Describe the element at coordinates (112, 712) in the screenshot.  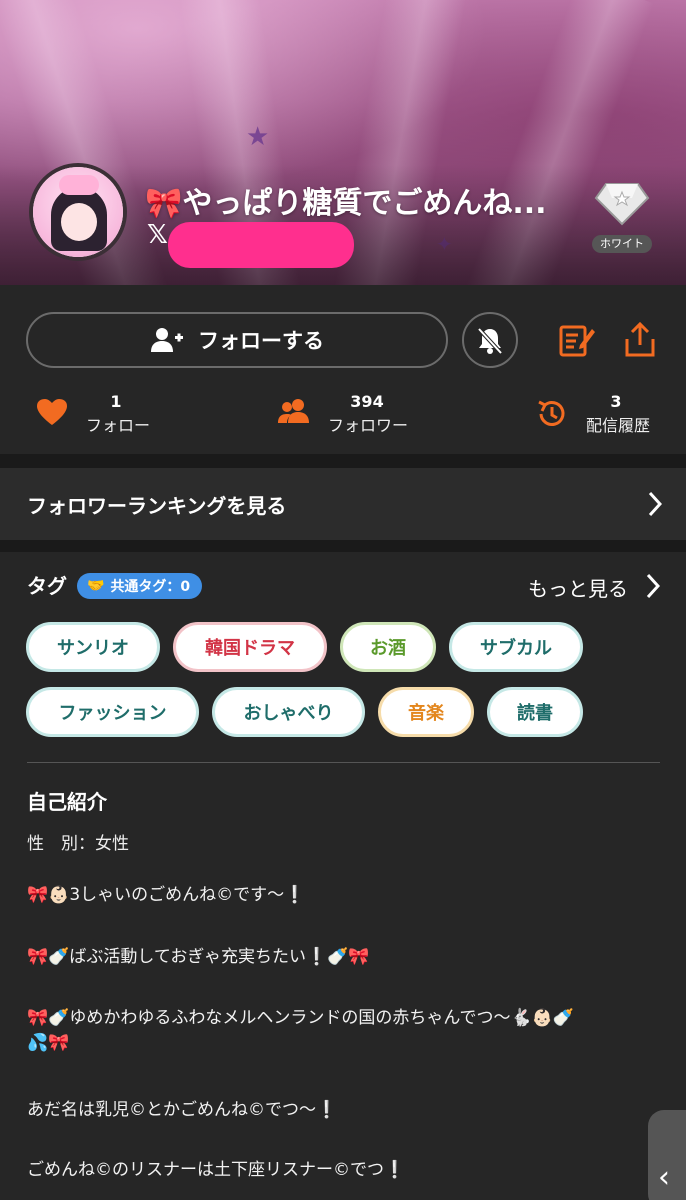
I see `tag-chip: ファッション` at that location.